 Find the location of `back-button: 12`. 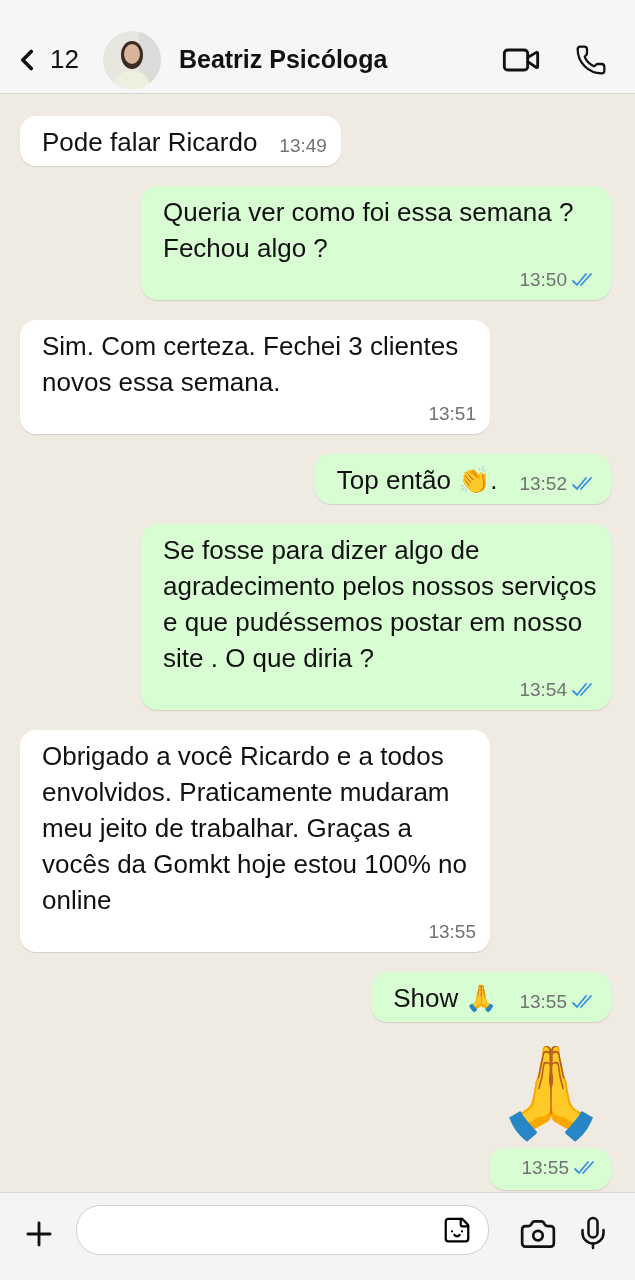

back-button: 12 is located at coordinates (44, 59).